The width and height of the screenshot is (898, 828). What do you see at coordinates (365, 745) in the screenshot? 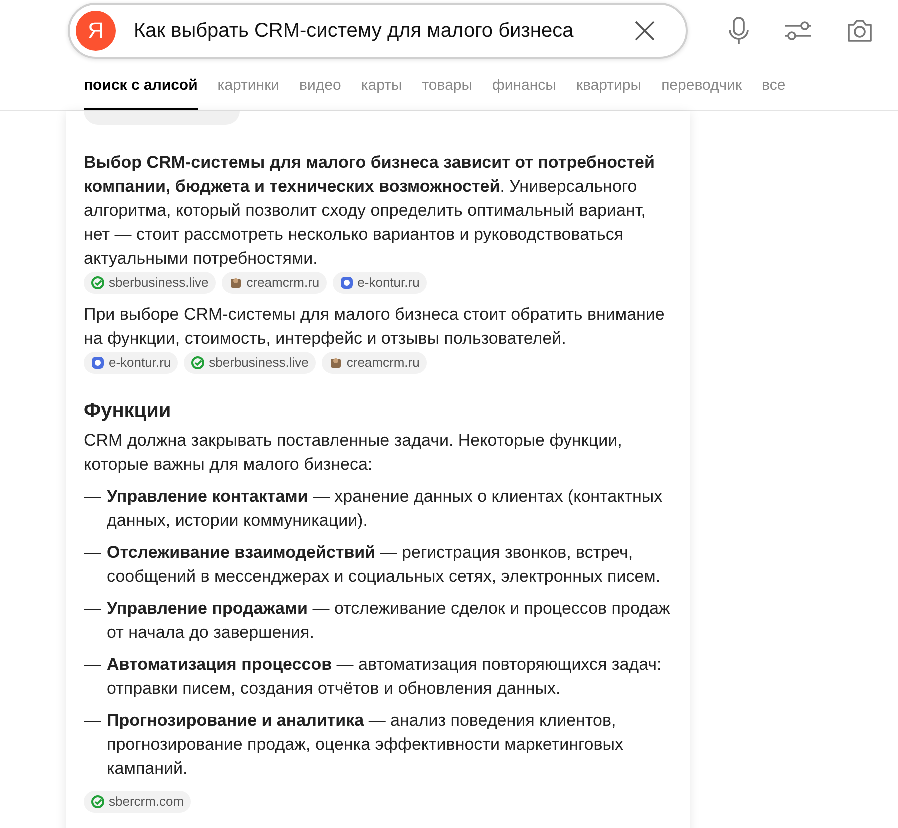
I see `list-item: Прогнозирование и аналитика — анализ поведения клиентов, прогнозирование продаж, оценка эффективности маркетинговых кампаний.` at bounding box center [365, 745].